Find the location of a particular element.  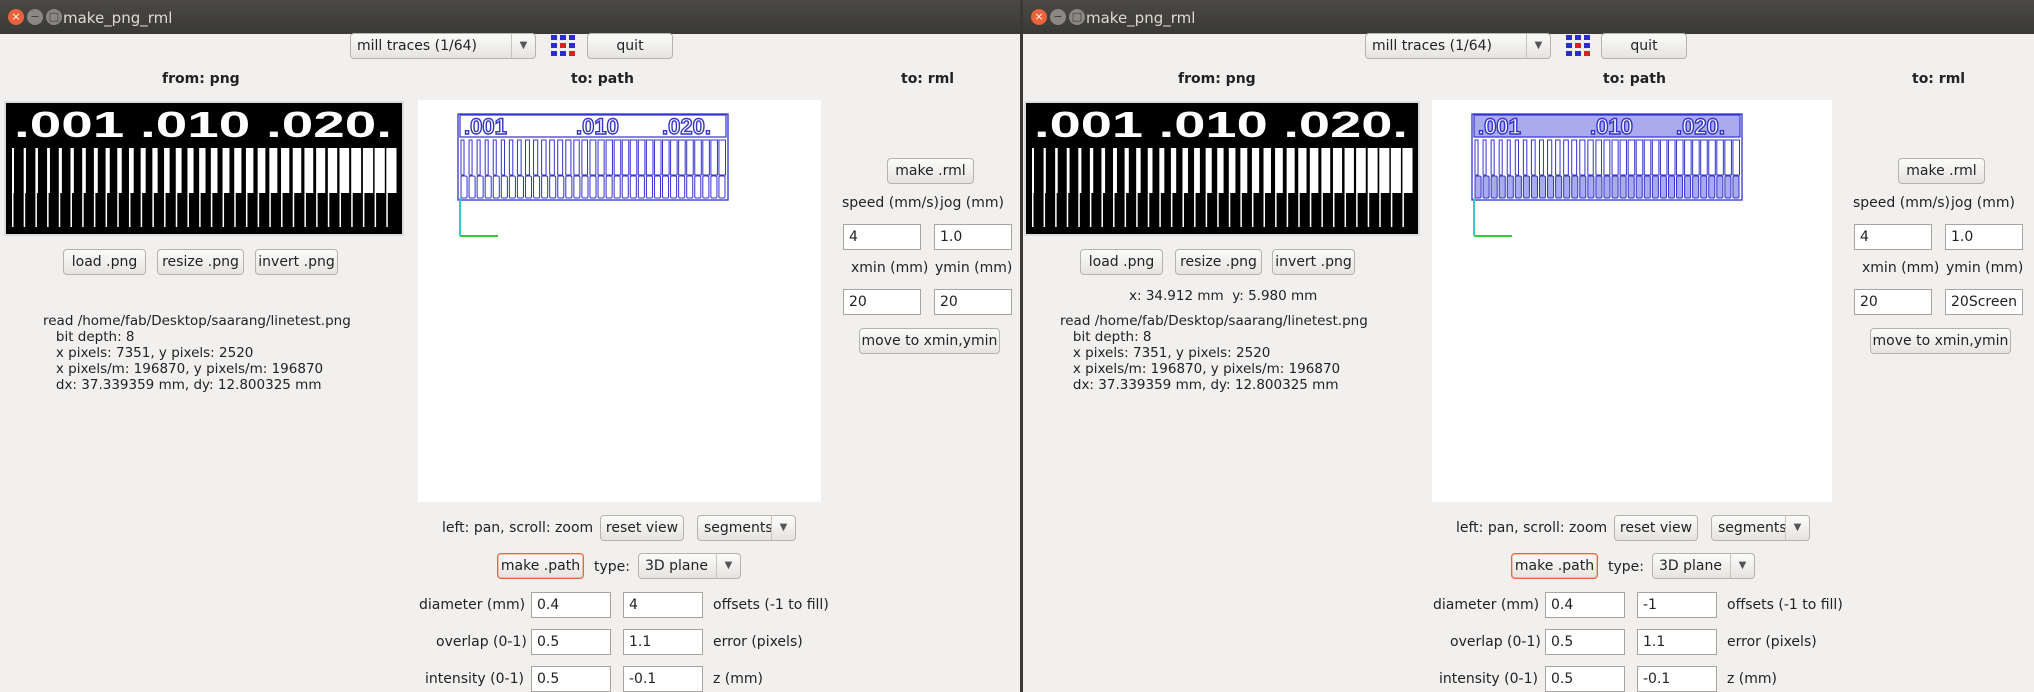

speed-label: speed (mm/s) is located at coordinates (890, 203).